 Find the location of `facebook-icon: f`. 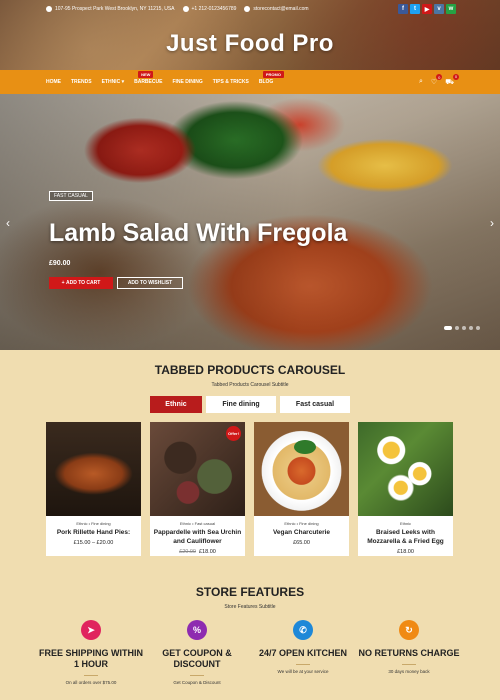

facebook-icon: f is located at coordinates (403, 9).